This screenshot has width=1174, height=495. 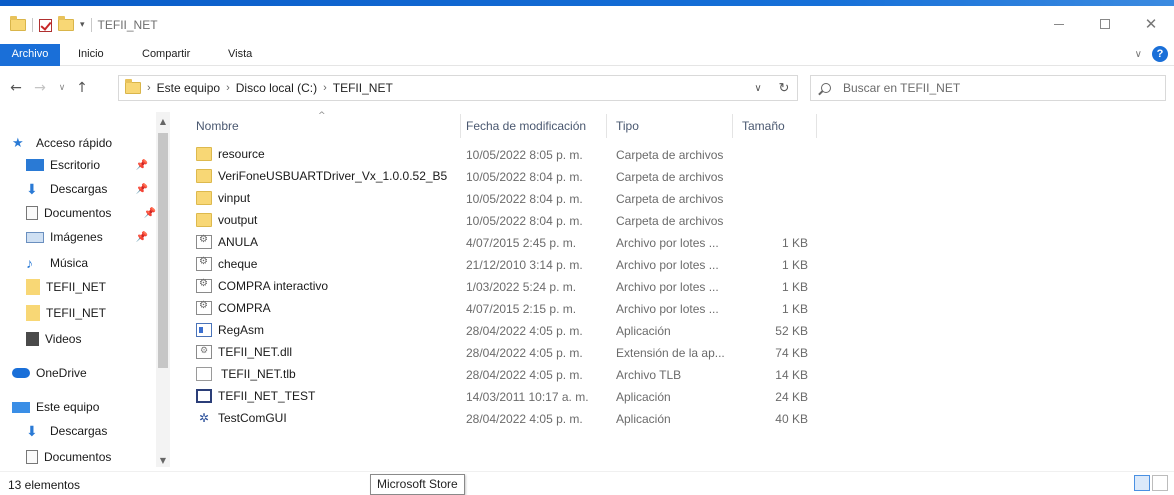 What do you see at coordinates (988, 88) in the screenshot?
I see `search-box: Buscar en TEFII_NET` at bounding box center [988, 88].